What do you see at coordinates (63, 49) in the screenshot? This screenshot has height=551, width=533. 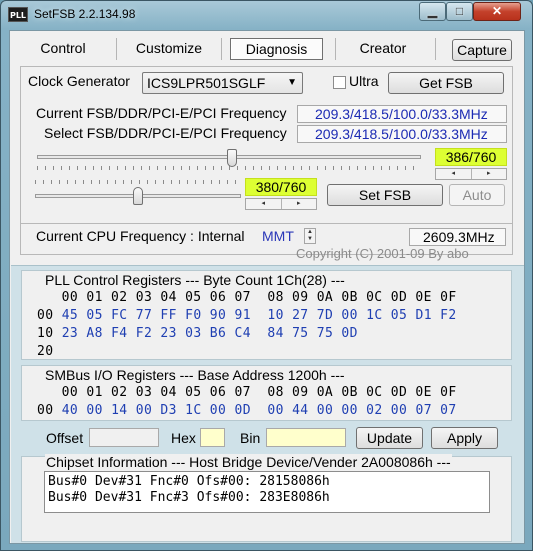 I see `tab-control: Control` at bounding box center [63, 49].